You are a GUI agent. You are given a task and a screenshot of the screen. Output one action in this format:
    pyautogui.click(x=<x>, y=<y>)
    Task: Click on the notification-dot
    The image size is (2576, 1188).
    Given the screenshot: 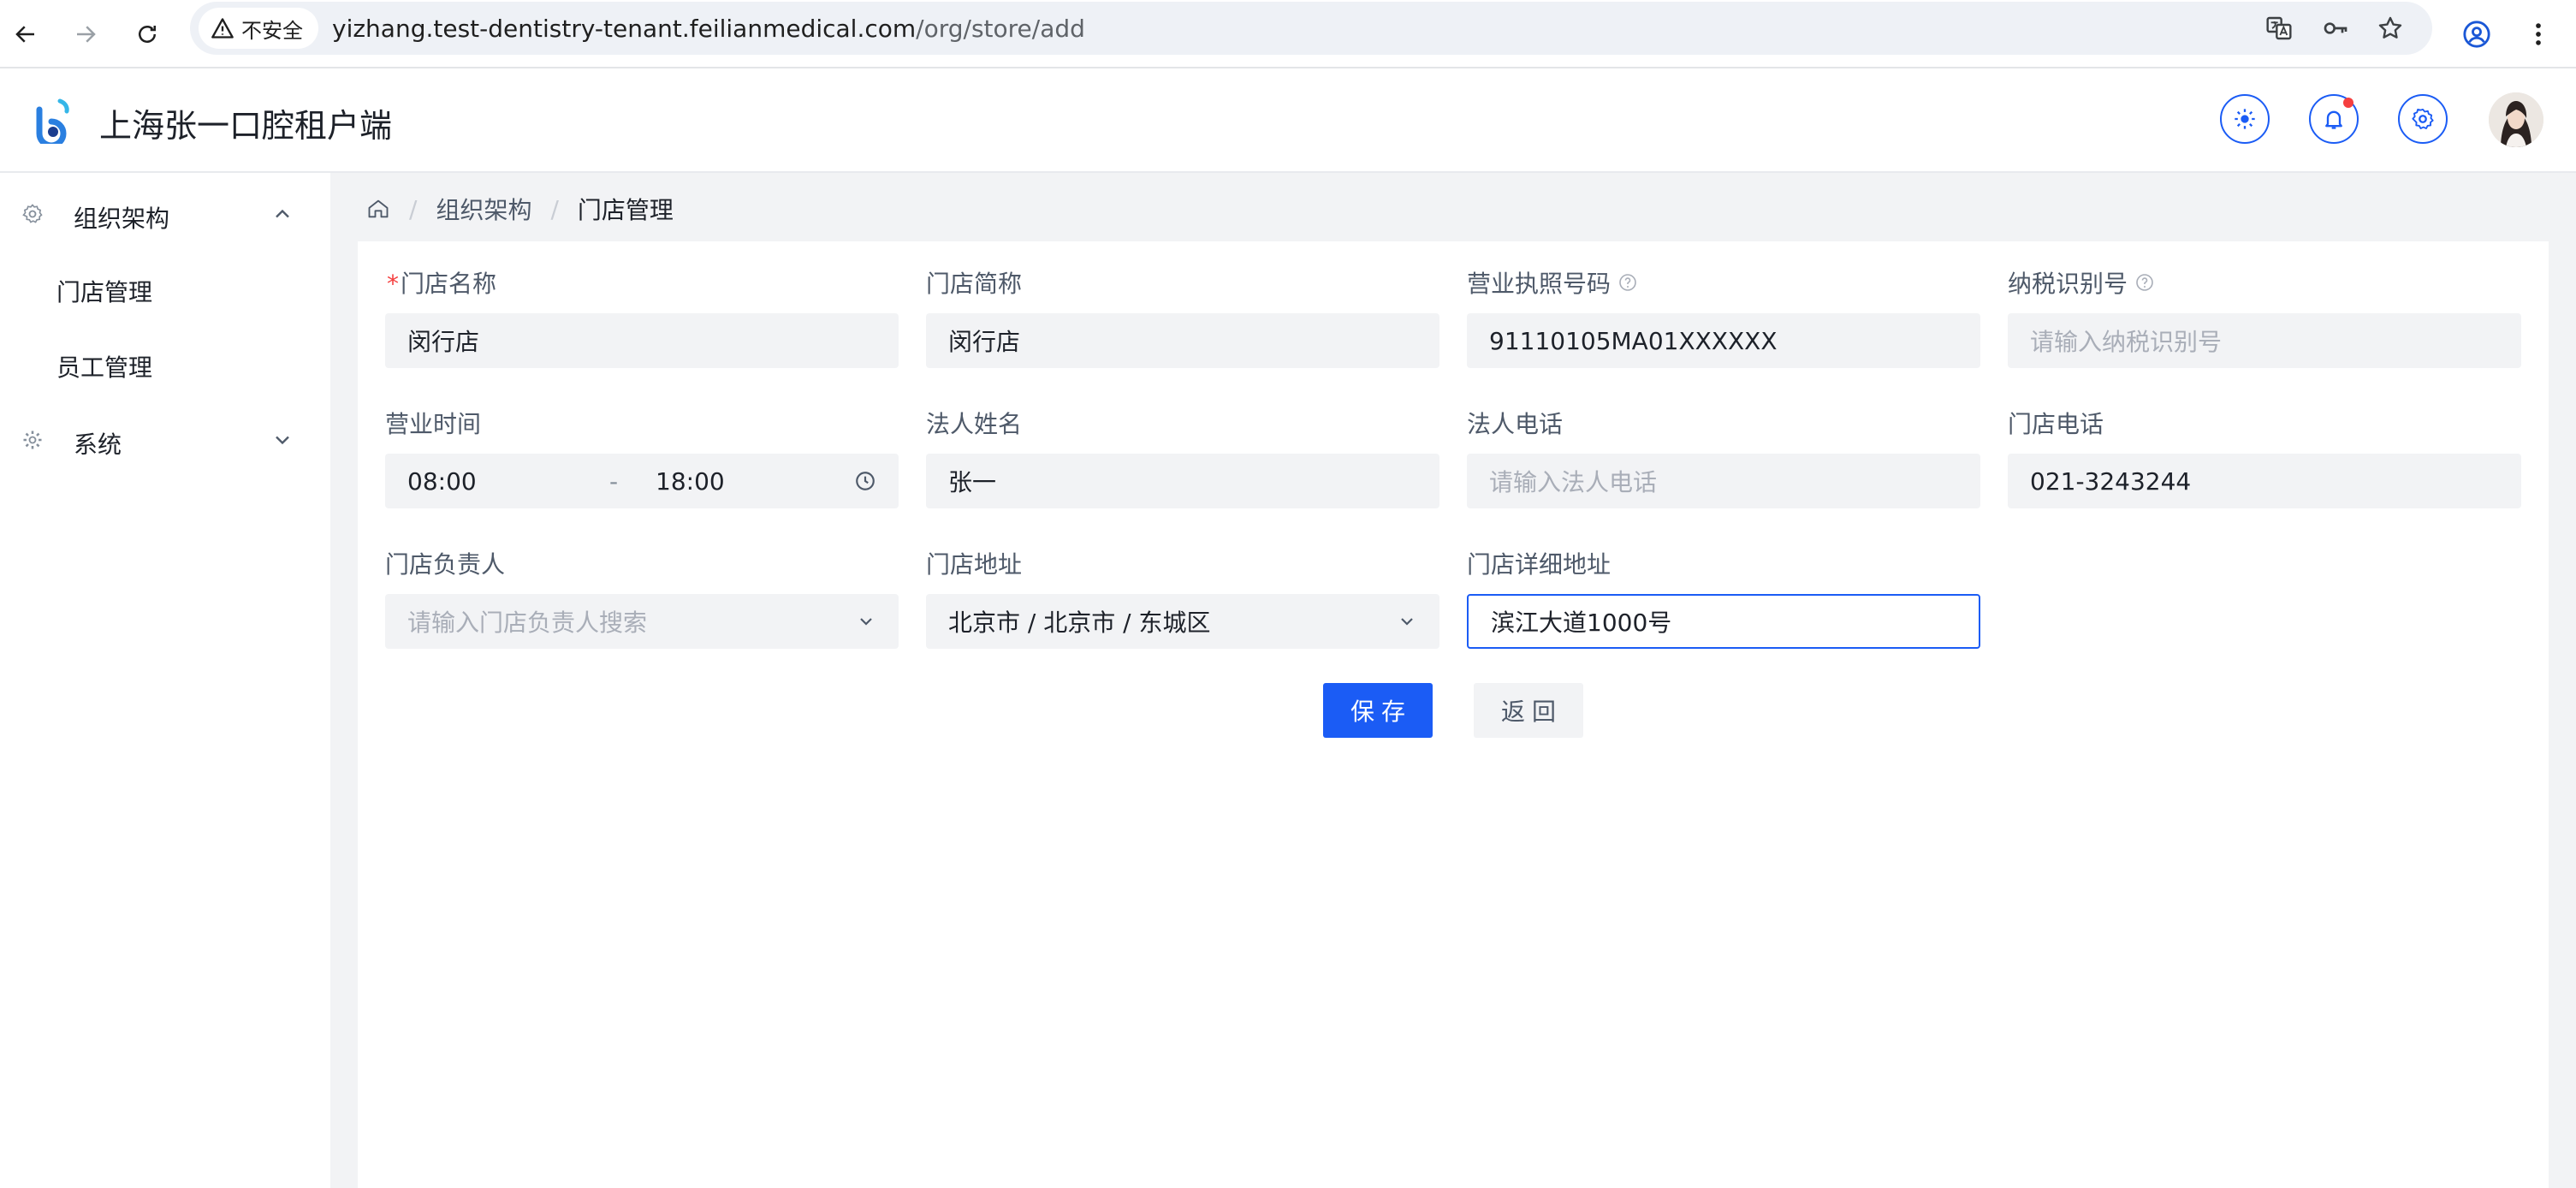 What is the action you would take?
    pyautogui.click(x=2348, y=103)
    